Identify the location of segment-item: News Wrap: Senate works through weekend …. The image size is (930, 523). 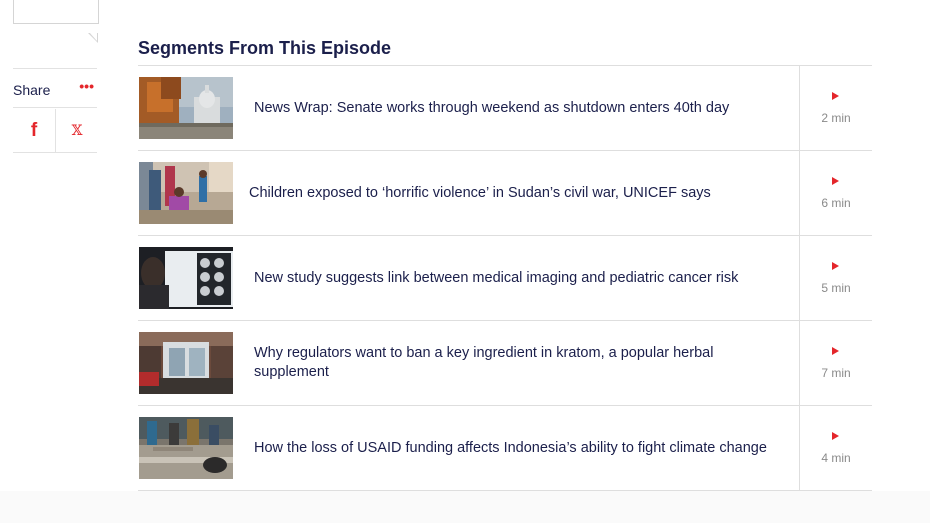
(505, 108).